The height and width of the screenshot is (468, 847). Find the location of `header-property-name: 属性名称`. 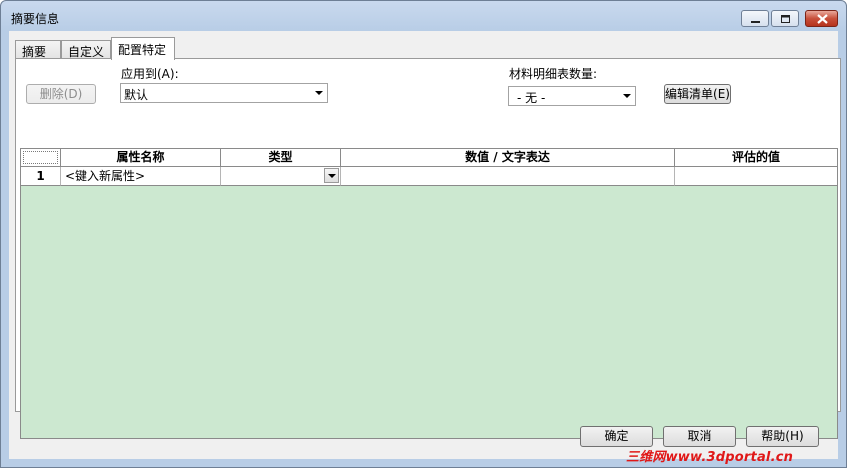

header-property-name: 属性名称 is located at coordinates (141, 158).